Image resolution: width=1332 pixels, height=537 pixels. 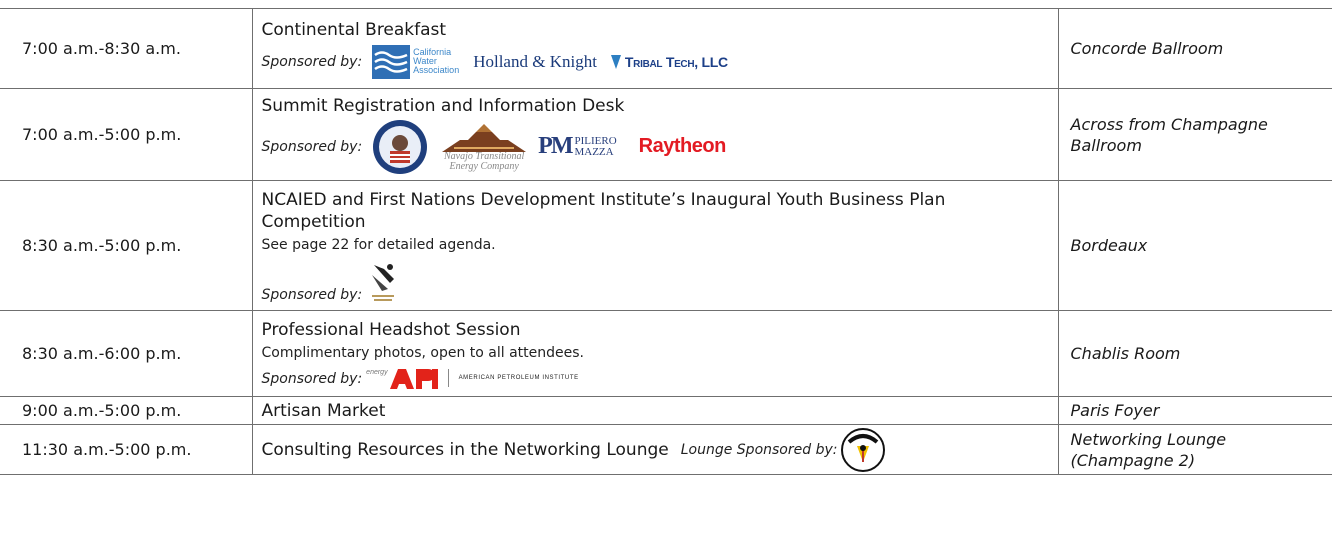 I want to click on eagle-icon, so click(x=383, y=282).